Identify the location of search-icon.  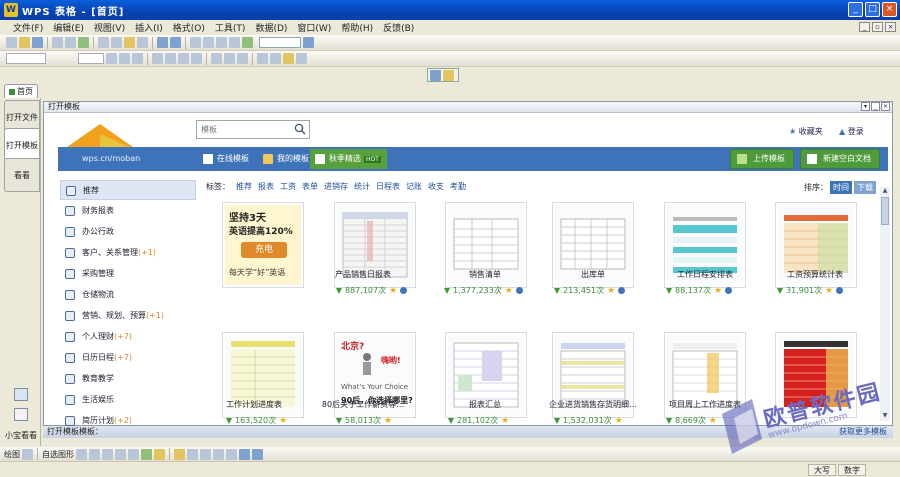
(300, 129).